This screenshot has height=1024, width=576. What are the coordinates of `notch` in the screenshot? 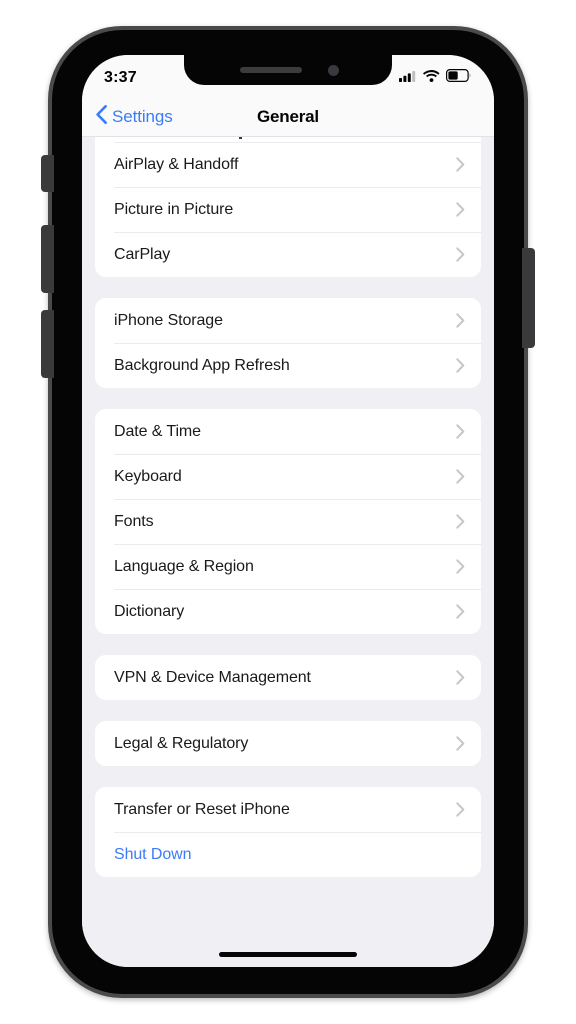 It's located at (288, 70).